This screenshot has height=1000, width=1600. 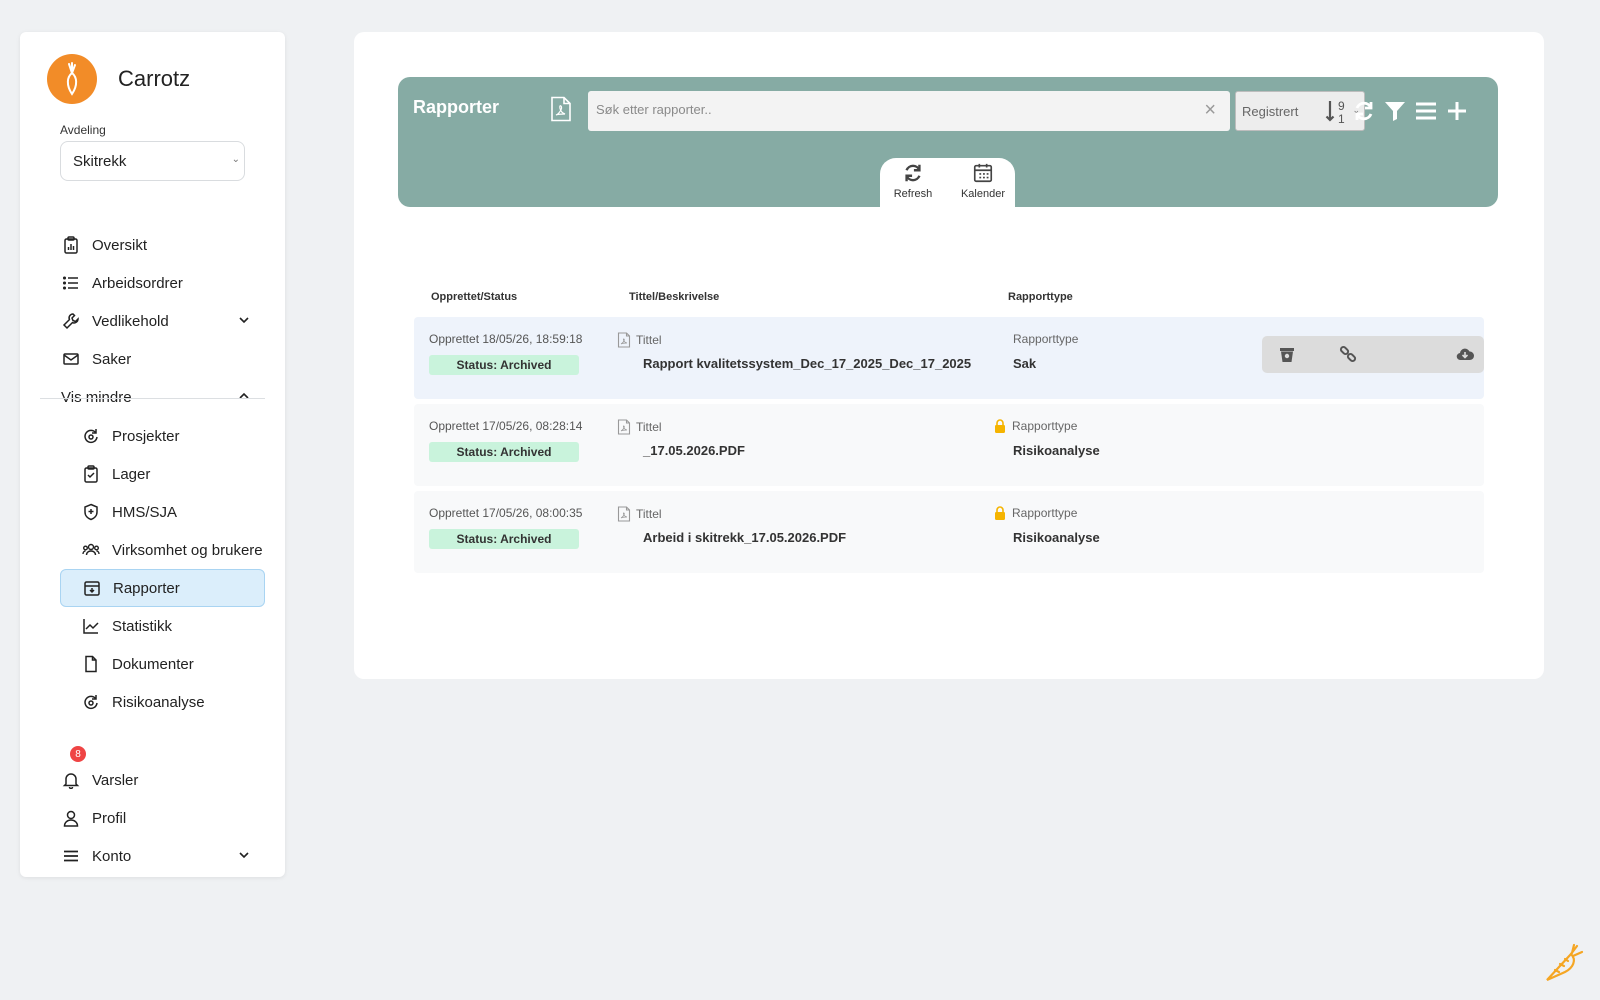 What do you see at coordinates (1465, 354) in the screenshot?
I see `cloud-download-icon` at bounding box center [1465, 354].